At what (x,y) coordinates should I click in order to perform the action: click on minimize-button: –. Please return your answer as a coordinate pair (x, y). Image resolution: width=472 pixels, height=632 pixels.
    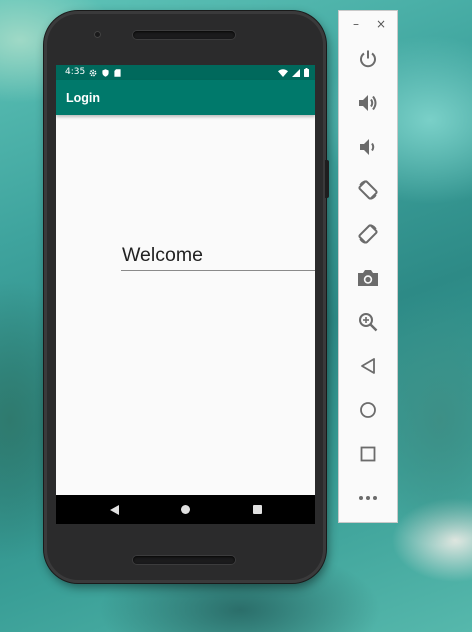
    Looking at the image, I should click on (356, 24).